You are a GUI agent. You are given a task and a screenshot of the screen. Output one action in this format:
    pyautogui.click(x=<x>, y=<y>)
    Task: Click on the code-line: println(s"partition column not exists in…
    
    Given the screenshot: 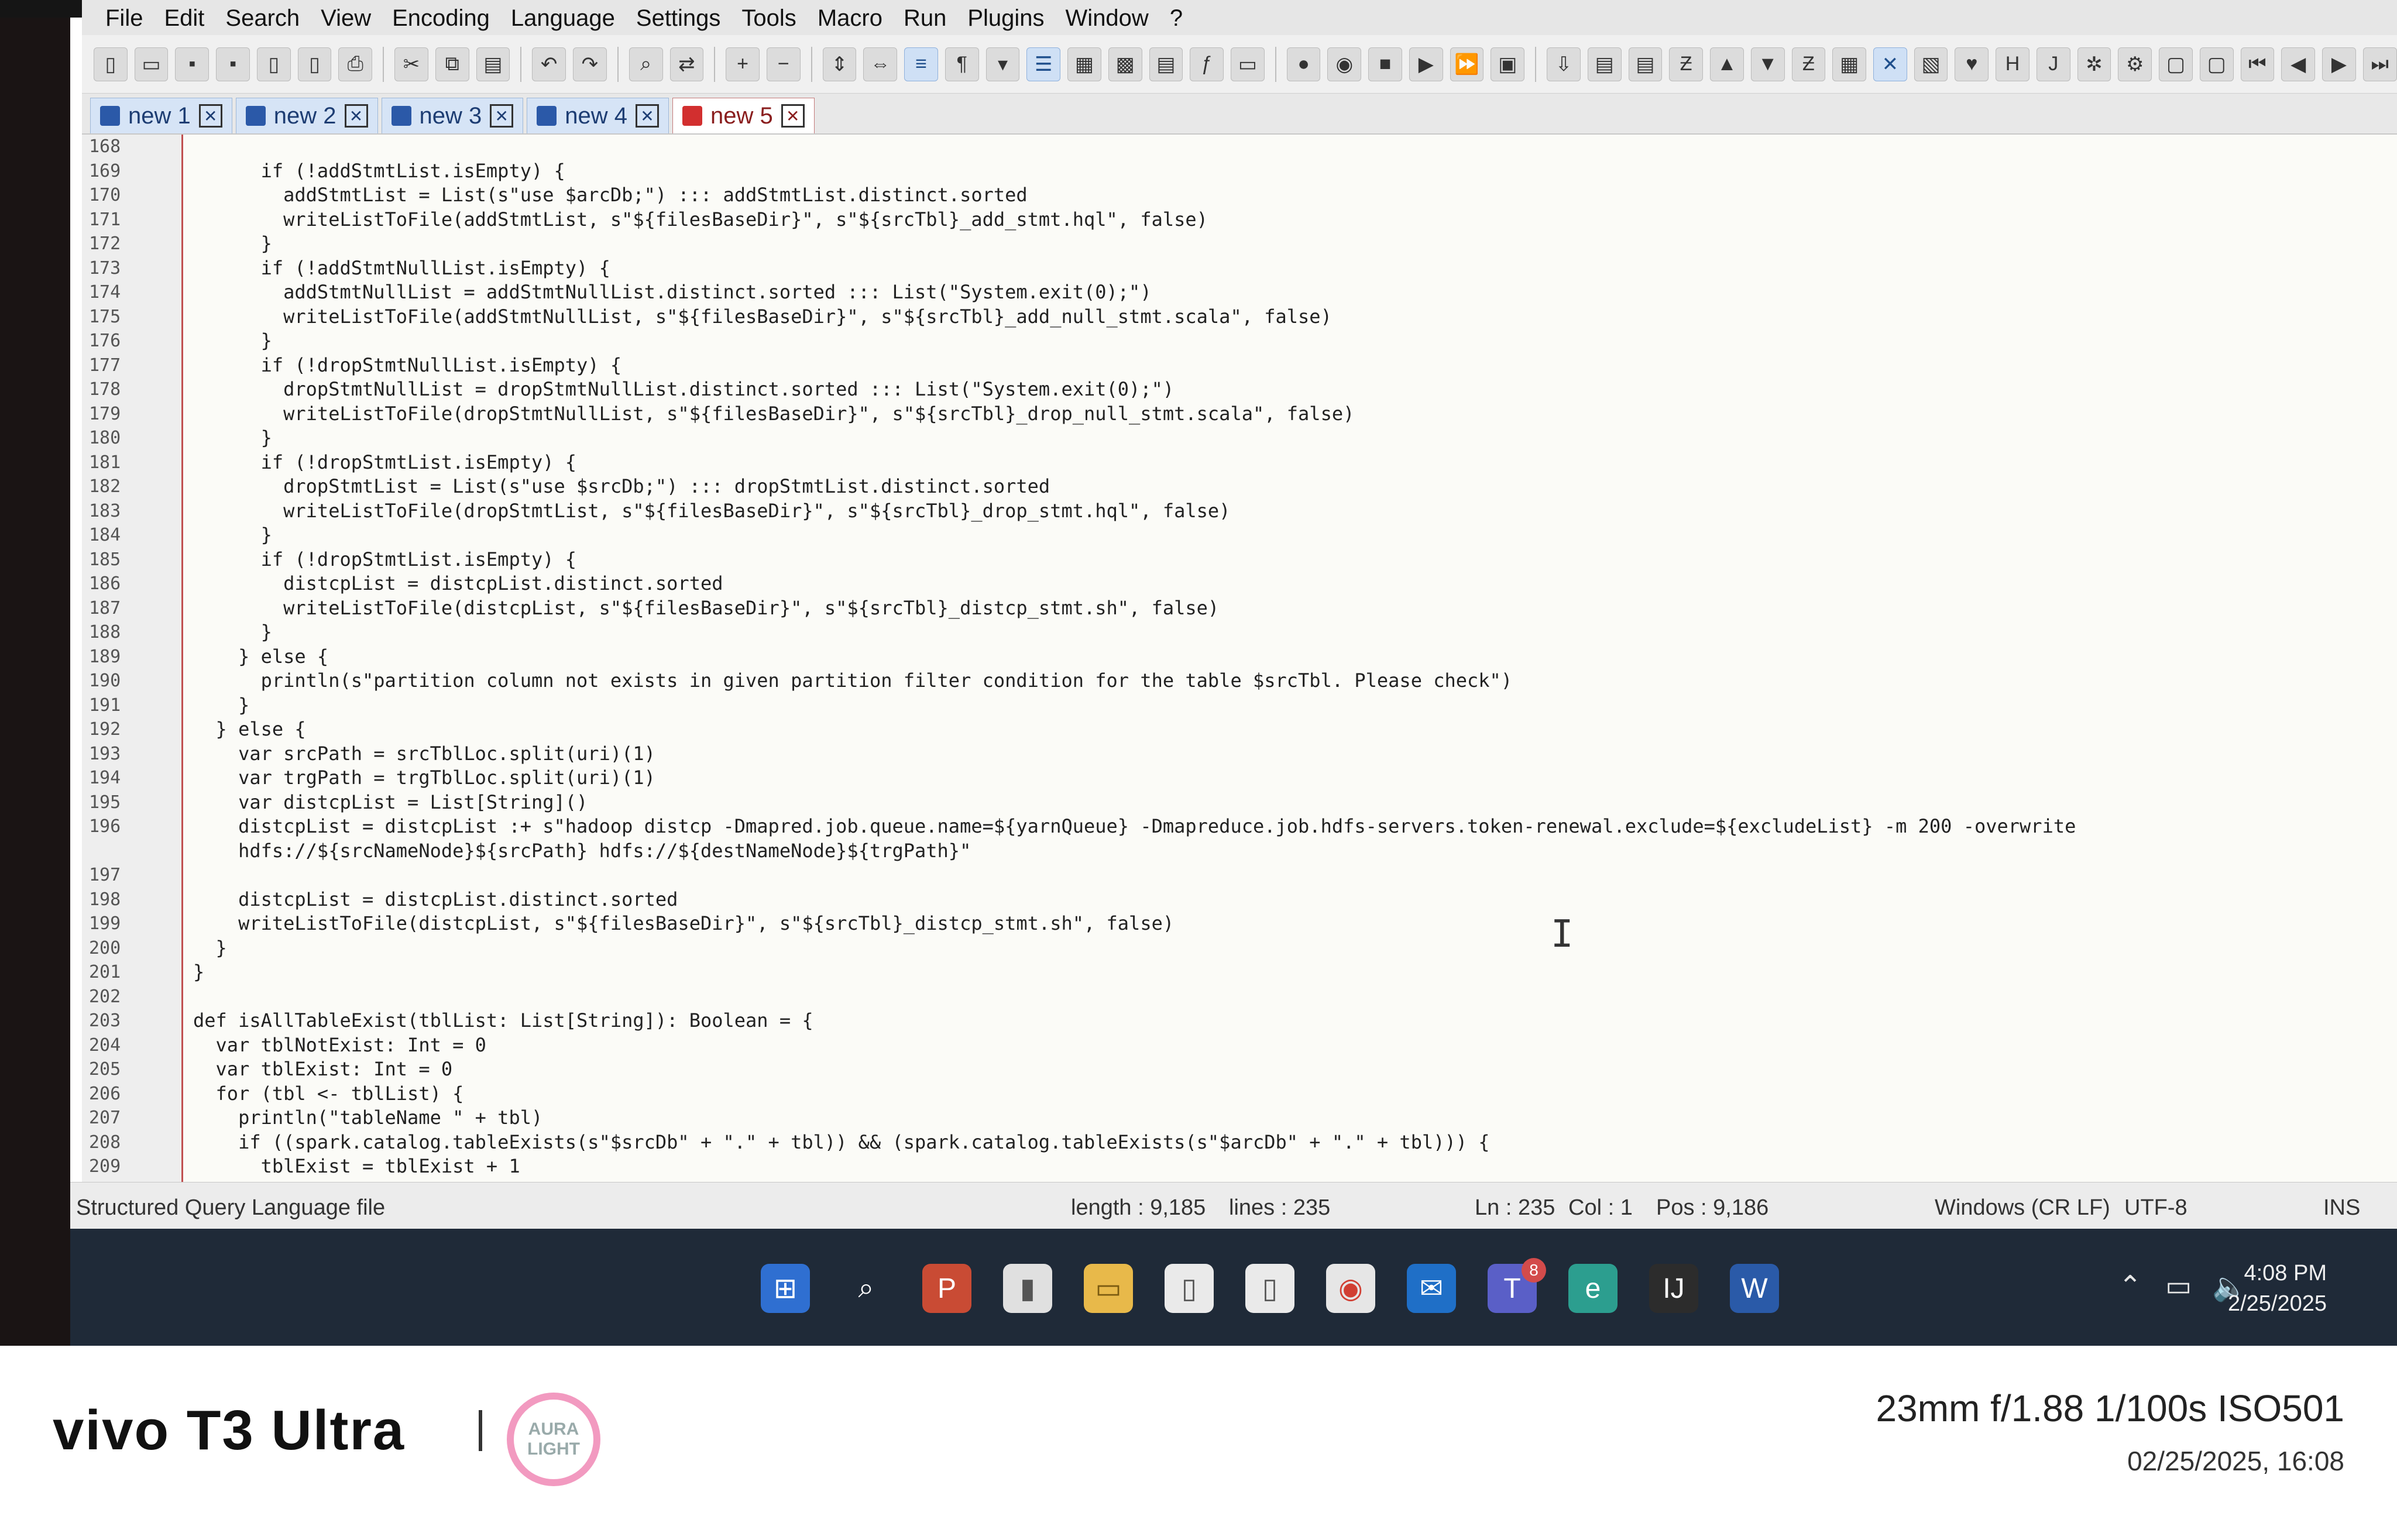 What is the action you would take?
    pyautogui.click(x=1295, y=681)
    